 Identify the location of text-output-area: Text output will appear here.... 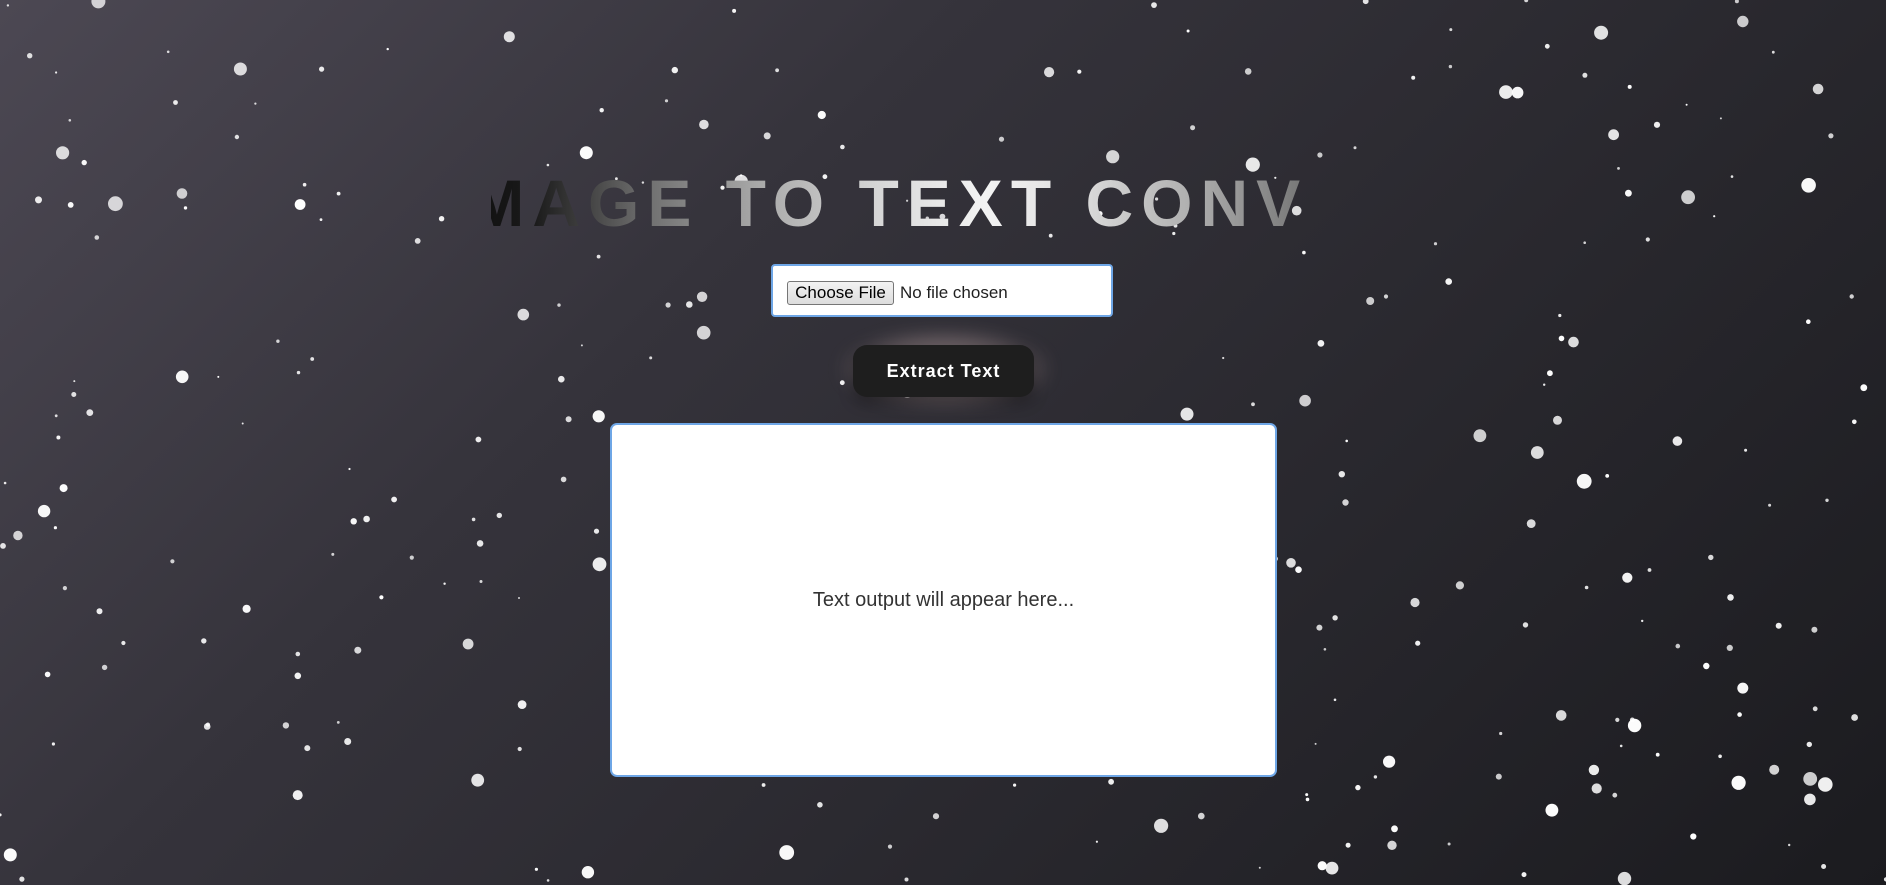
(943, 600).